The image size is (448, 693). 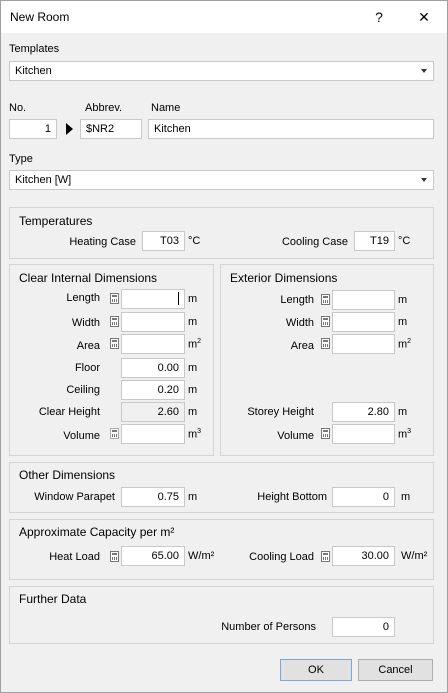 What do you see at coordinates (363, 300) in the screenshot?
I see `exterior-length-input` at bounding box center [363, 300].